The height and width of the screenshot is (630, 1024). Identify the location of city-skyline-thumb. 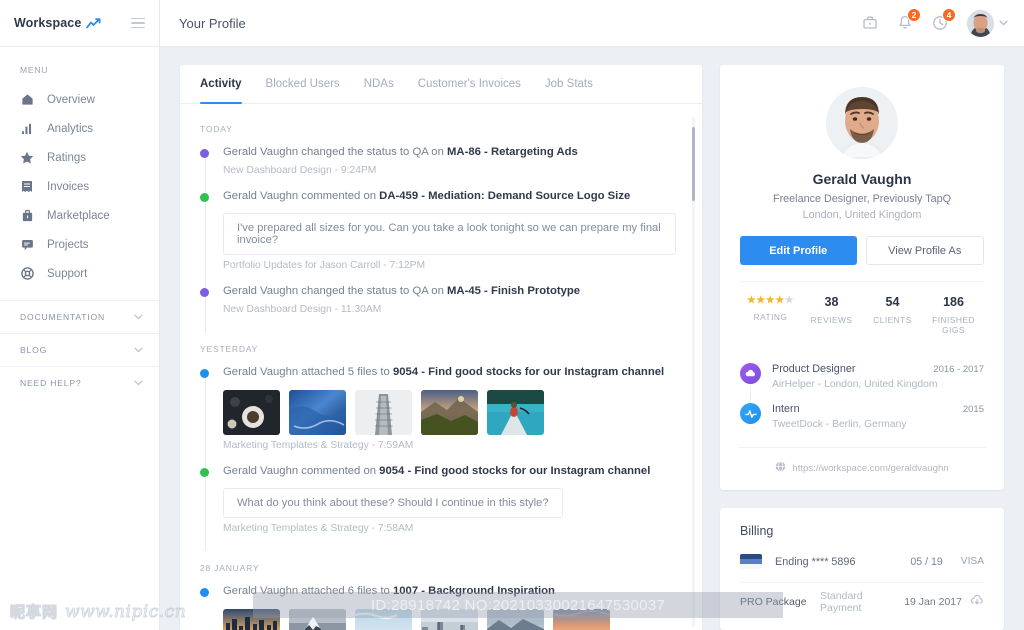
(449, 619).